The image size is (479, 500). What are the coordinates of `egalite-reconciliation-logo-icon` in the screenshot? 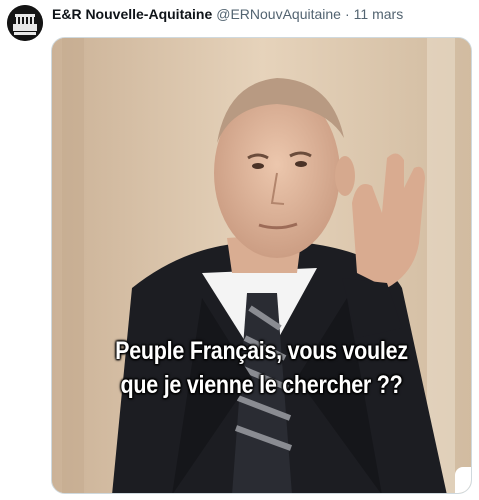 It's located at (25, 23).